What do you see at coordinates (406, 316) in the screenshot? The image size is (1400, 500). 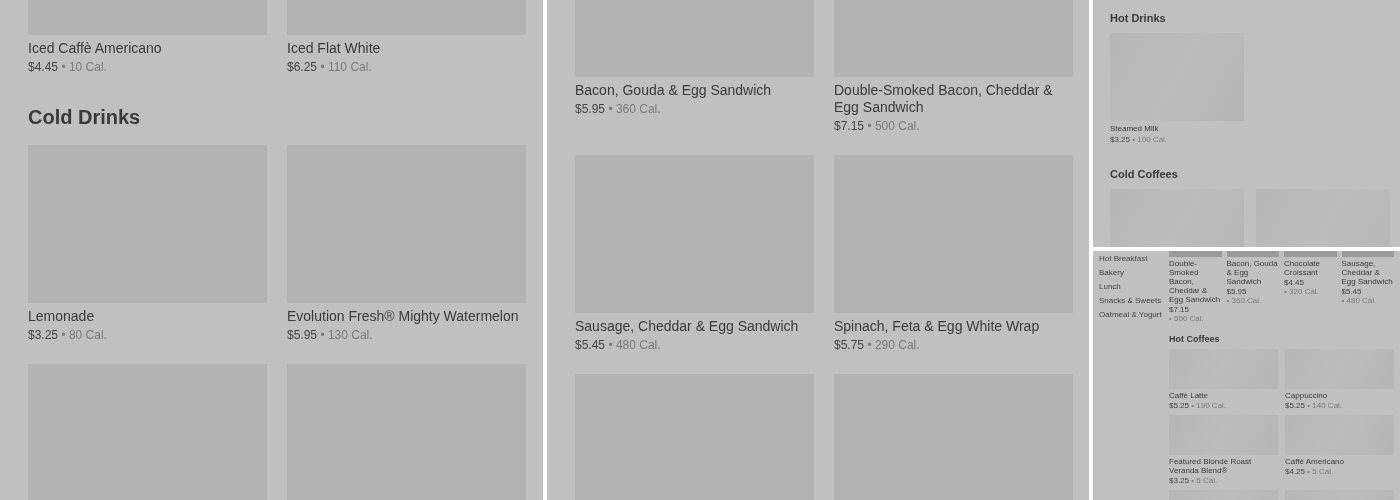 I see `item-name: Evolution Fresh® Mighty Watermelon` at bounding box center [406, 316].